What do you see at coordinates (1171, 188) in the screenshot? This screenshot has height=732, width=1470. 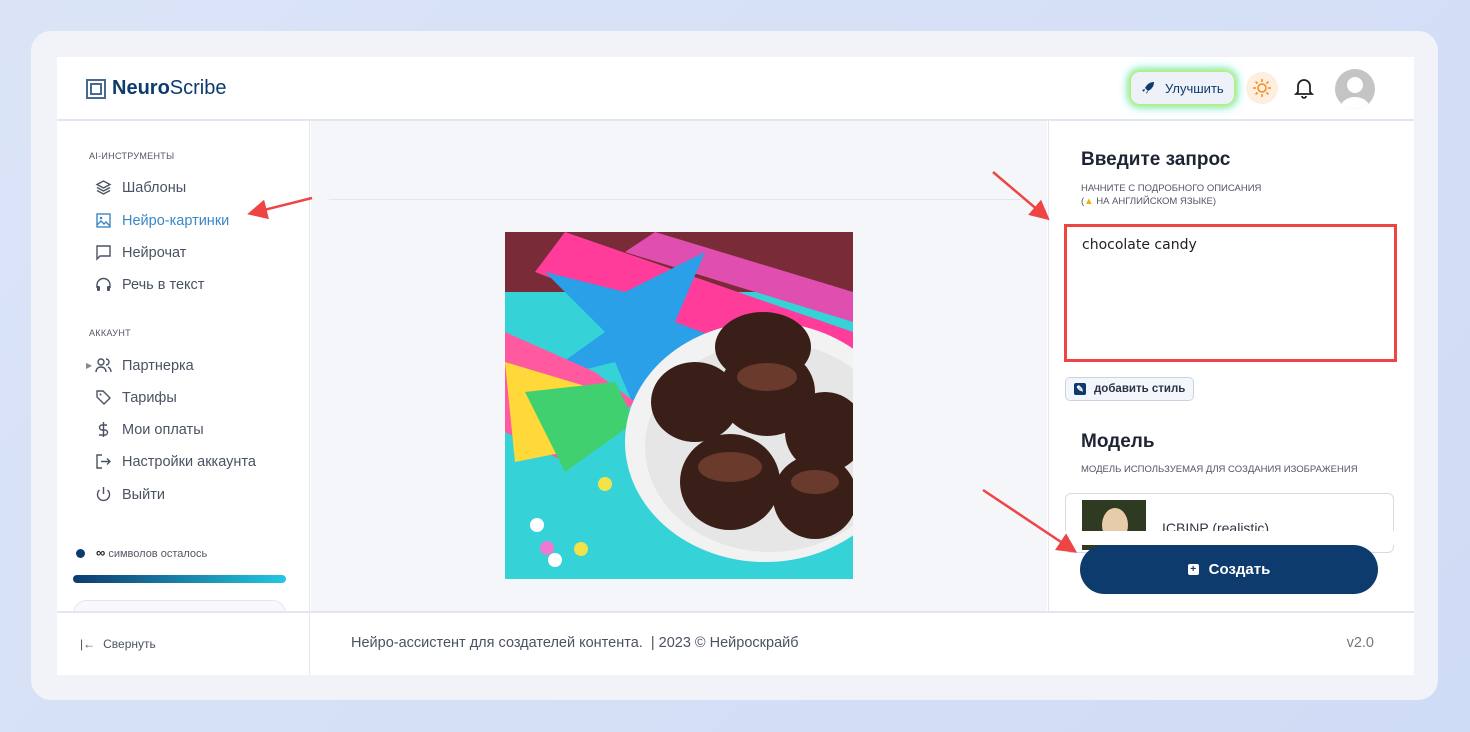 I see `prompt-hint-line1: НАЧНИТЕ С ПОДРОБНОГО ОПИСАНИЯ` at bounding box center [1171, 188].